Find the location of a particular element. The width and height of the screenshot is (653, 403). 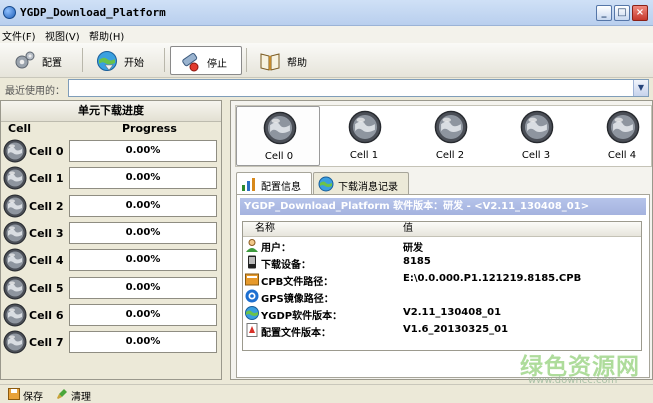

cell-row: Cell 3 0.00% is located at coordinates (111, 233).